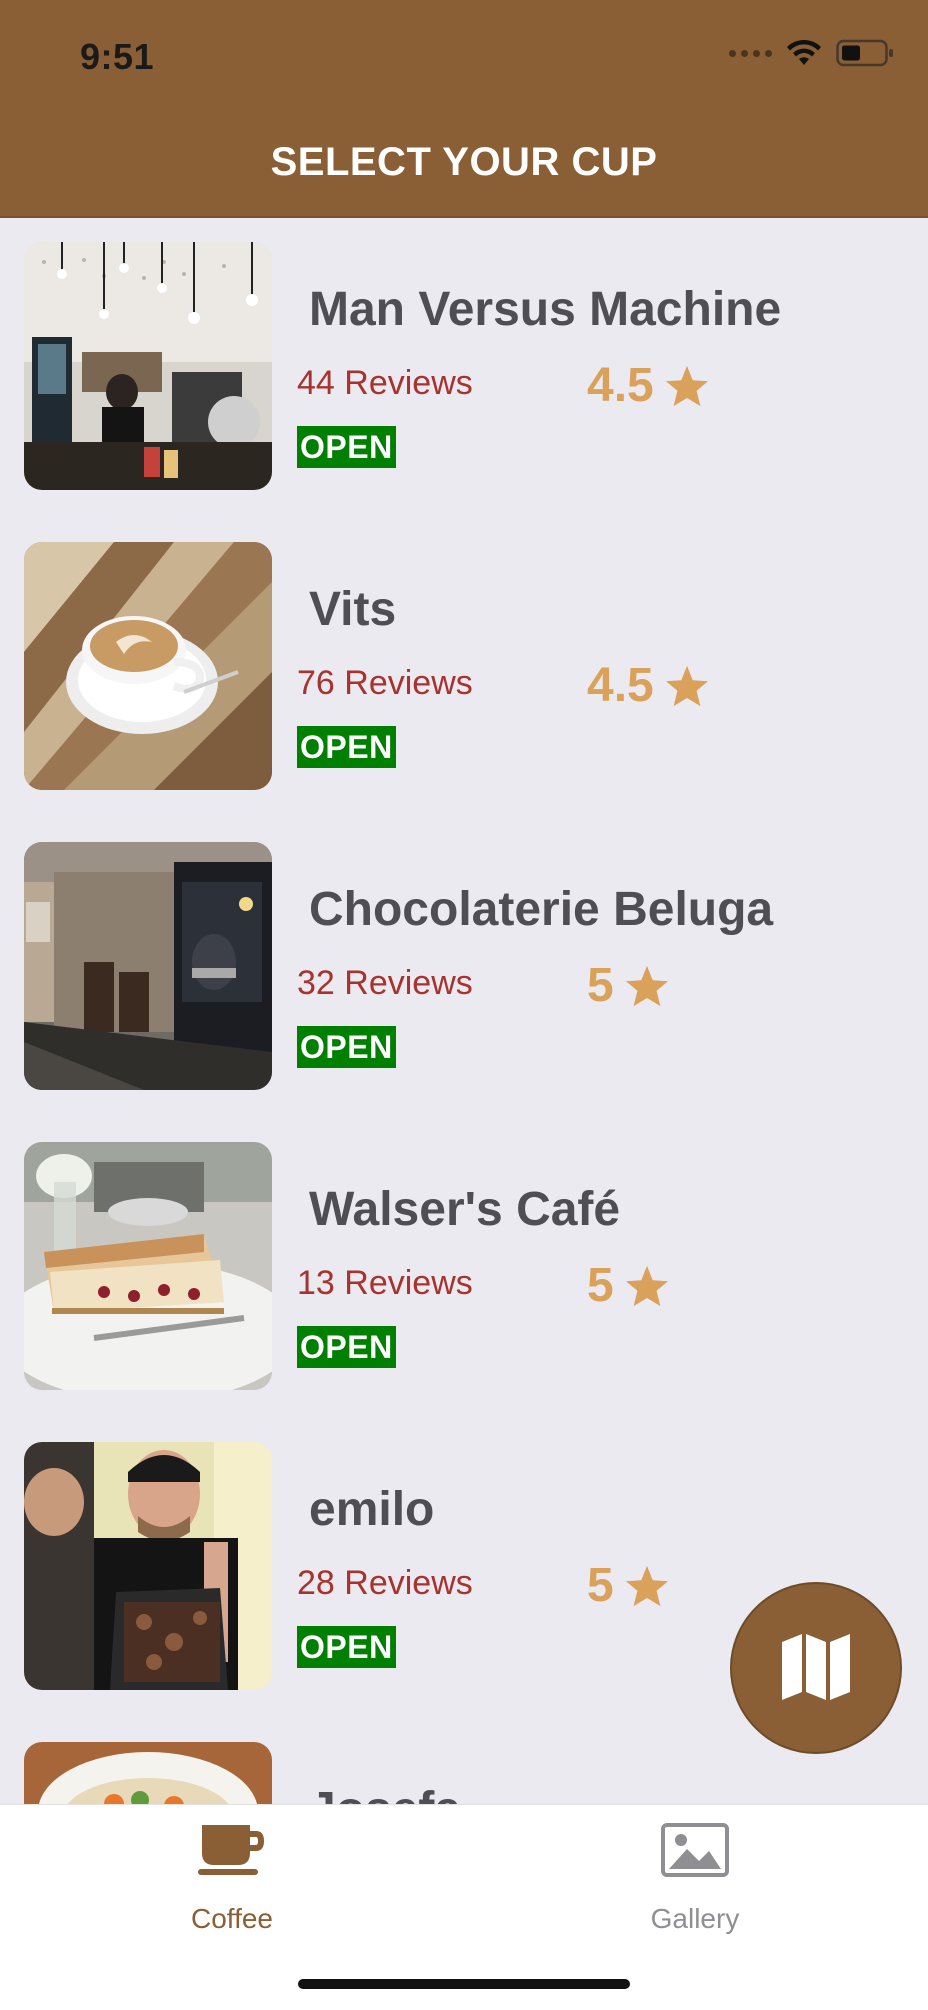 The width and height of the screenshot is (928, 2010). I want to click on list-item: Walser's Café 13 Reviews 5 OPEN, so click(464, 1268).